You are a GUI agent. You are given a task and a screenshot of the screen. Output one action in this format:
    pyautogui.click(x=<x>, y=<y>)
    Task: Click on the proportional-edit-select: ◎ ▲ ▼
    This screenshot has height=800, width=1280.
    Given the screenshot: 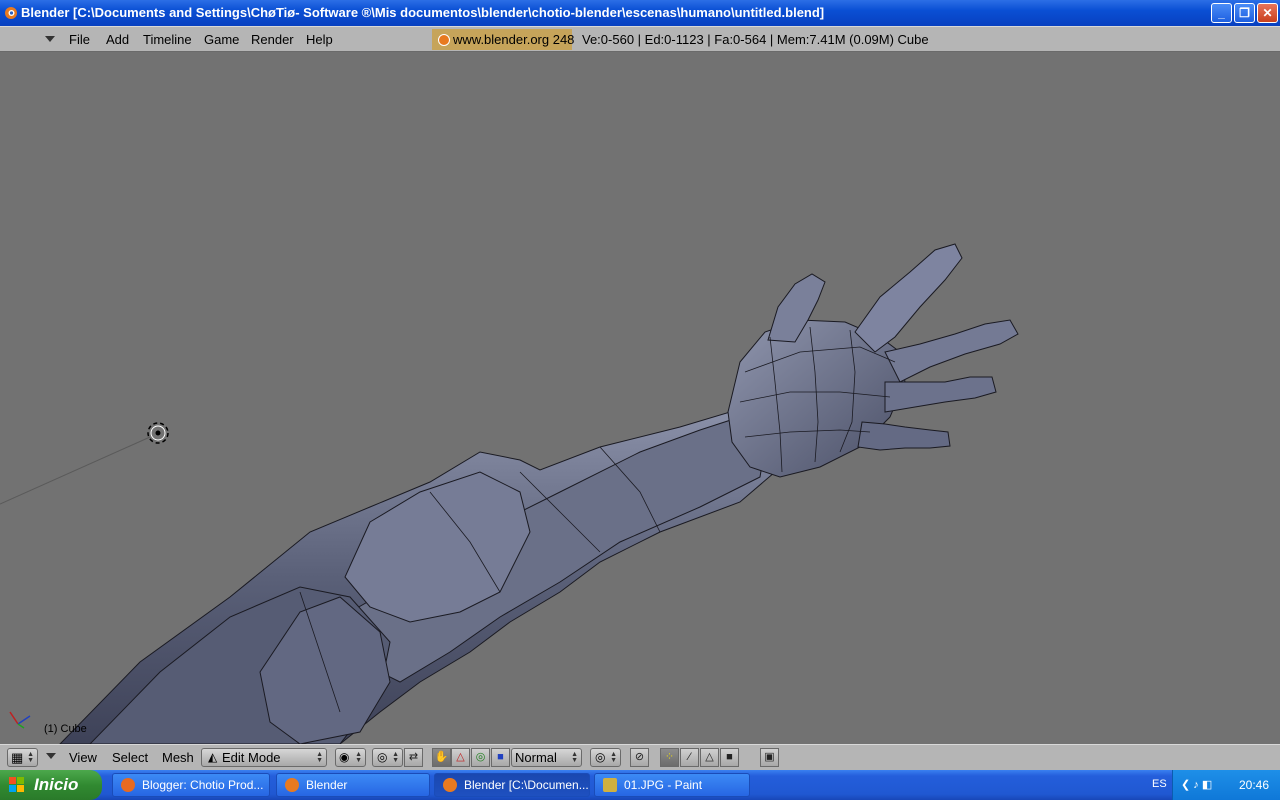 What is the action you would take?
    pyautogui.click(x=605, y=757)
    